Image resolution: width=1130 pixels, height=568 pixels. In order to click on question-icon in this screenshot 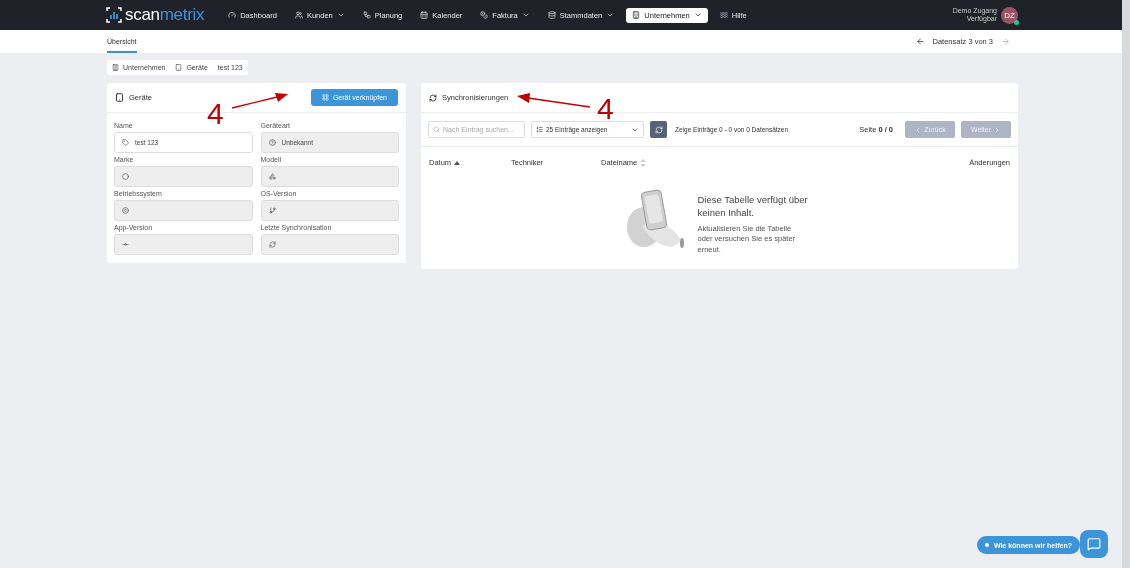, I will do `click(272, 142)`.